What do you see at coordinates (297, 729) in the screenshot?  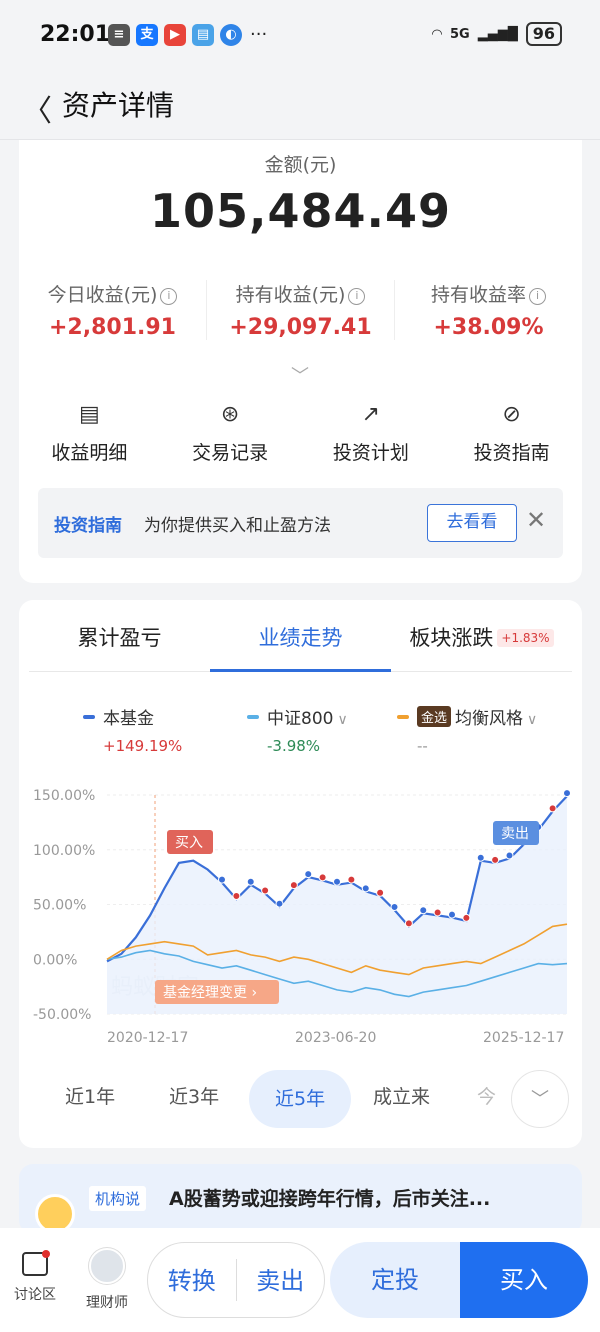 I see `legend-benchmark: 中证800 ∨ -3.98%` at bounding box center [297, 729].